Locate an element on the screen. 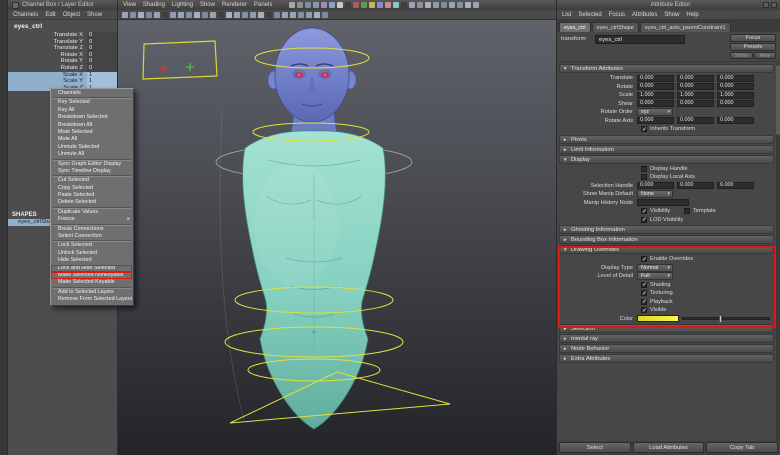  focus-button: Focus is located at coordinates (753, 38).